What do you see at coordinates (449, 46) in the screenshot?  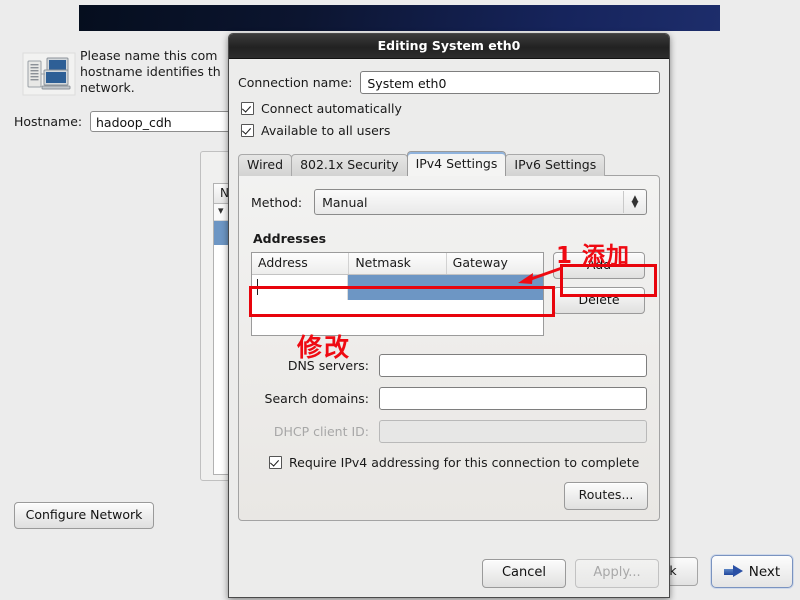 I see `dialog-titlebar: Editing System eth0` at bounding box center [449, 46].